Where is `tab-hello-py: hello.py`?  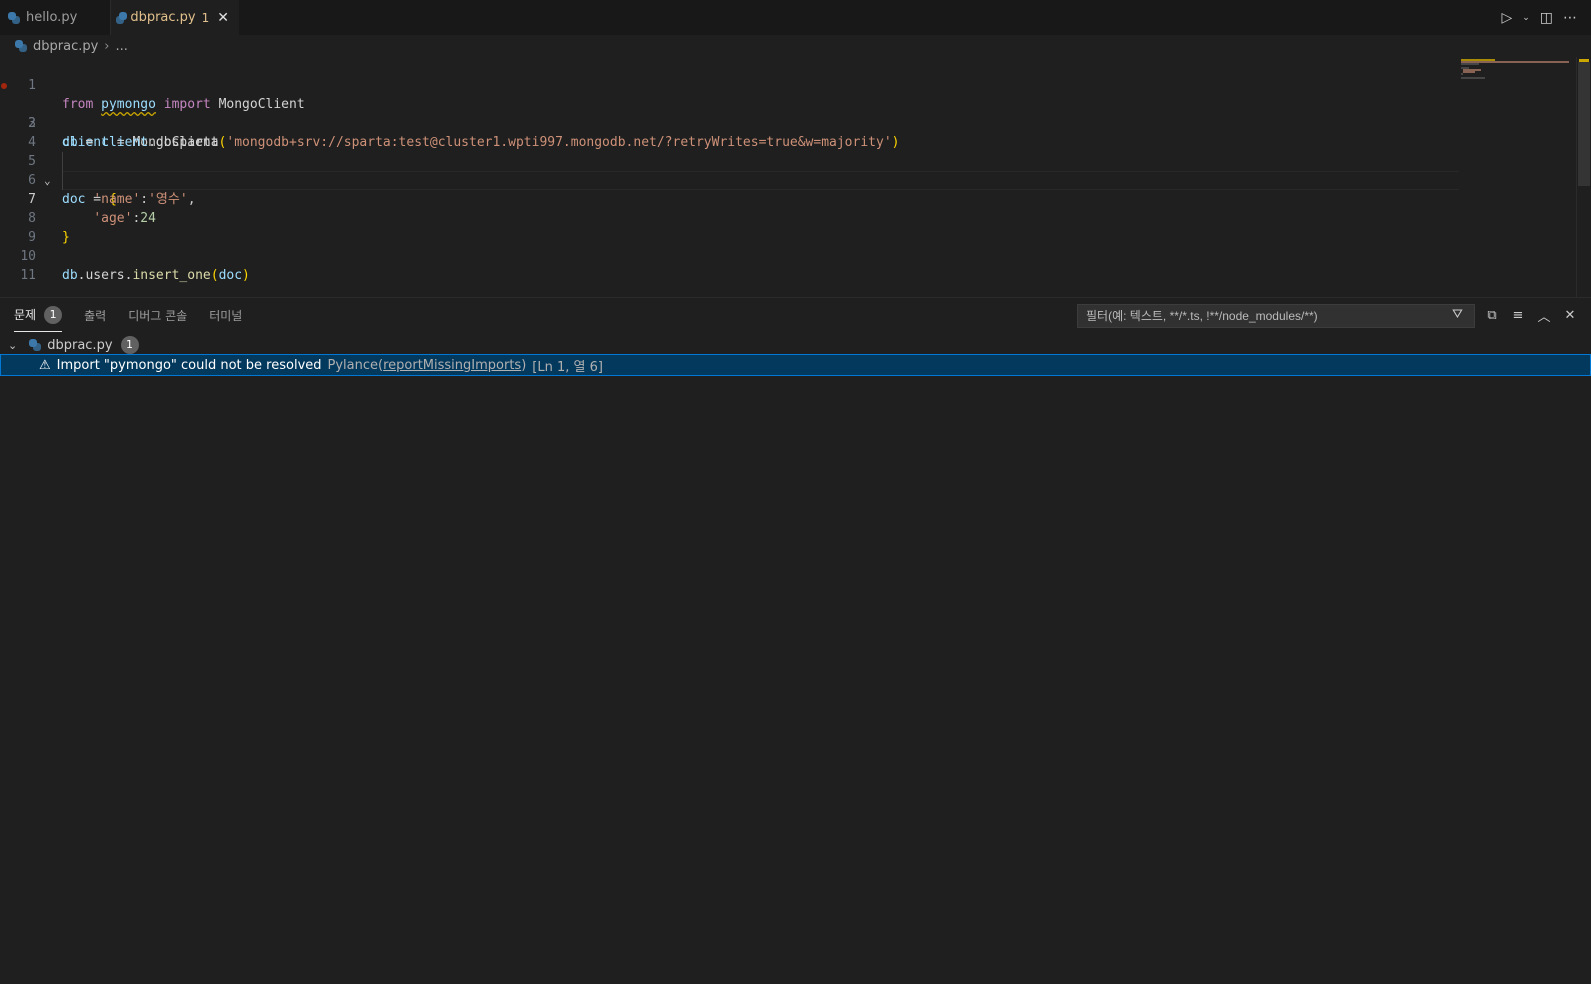 tab-hello-py: hello.py is located at coordinates (55, 17).